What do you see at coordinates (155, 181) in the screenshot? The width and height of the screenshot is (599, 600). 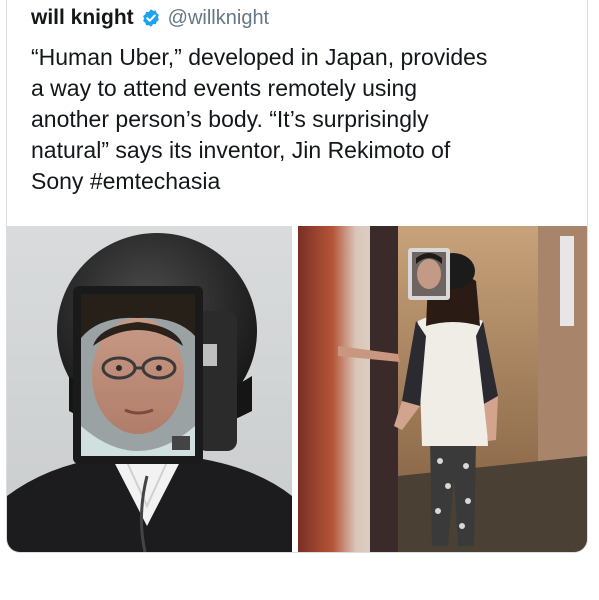 I see `hashtag-link: #emtechasia` at bounding box center [155, 181].